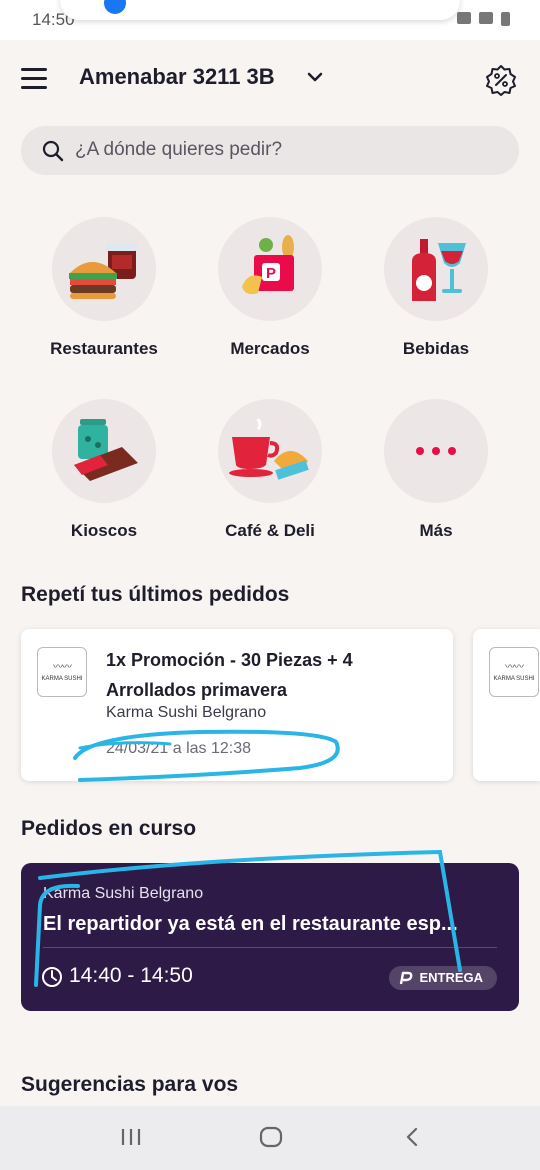 The width and height of the screenshot is (540, 1170). I want to click on category-restaurantes: Restaurantes, so click(104, 288).